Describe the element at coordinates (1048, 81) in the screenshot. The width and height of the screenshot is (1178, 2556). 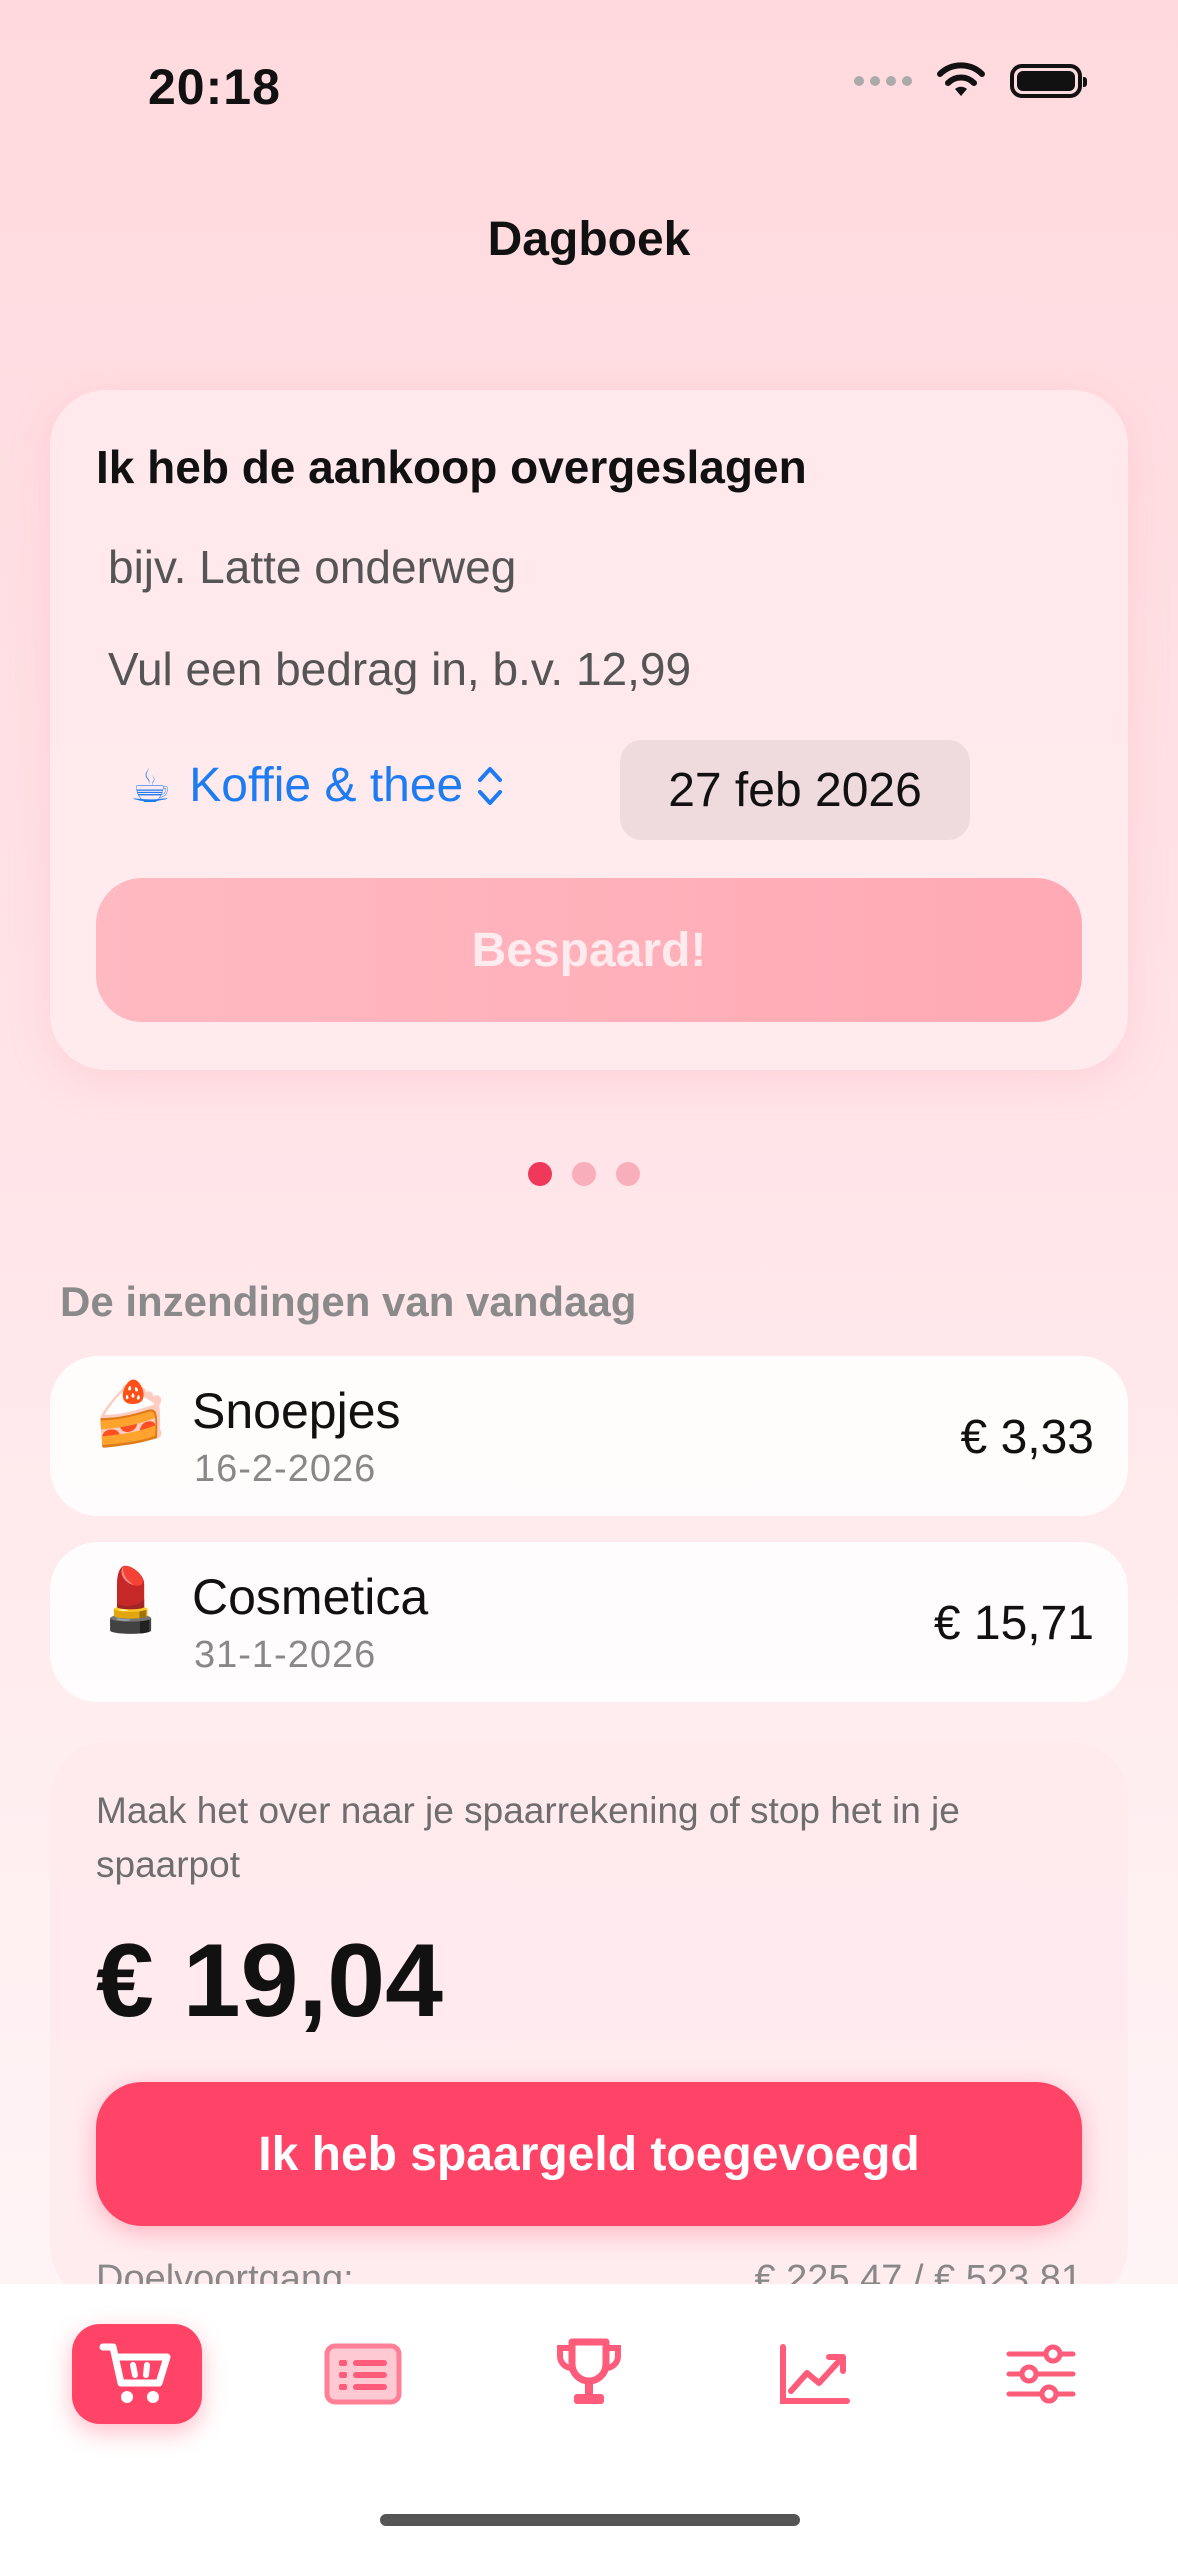
I see `battery-icon` at that location.